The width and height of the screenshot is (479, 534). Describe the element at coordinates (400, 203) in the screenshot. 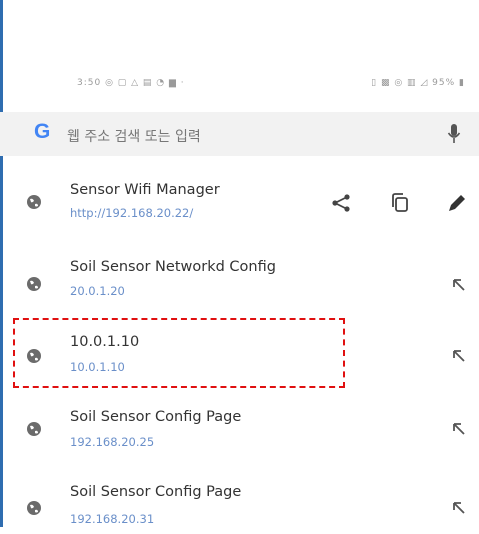

I see `copy-icon` at that location.